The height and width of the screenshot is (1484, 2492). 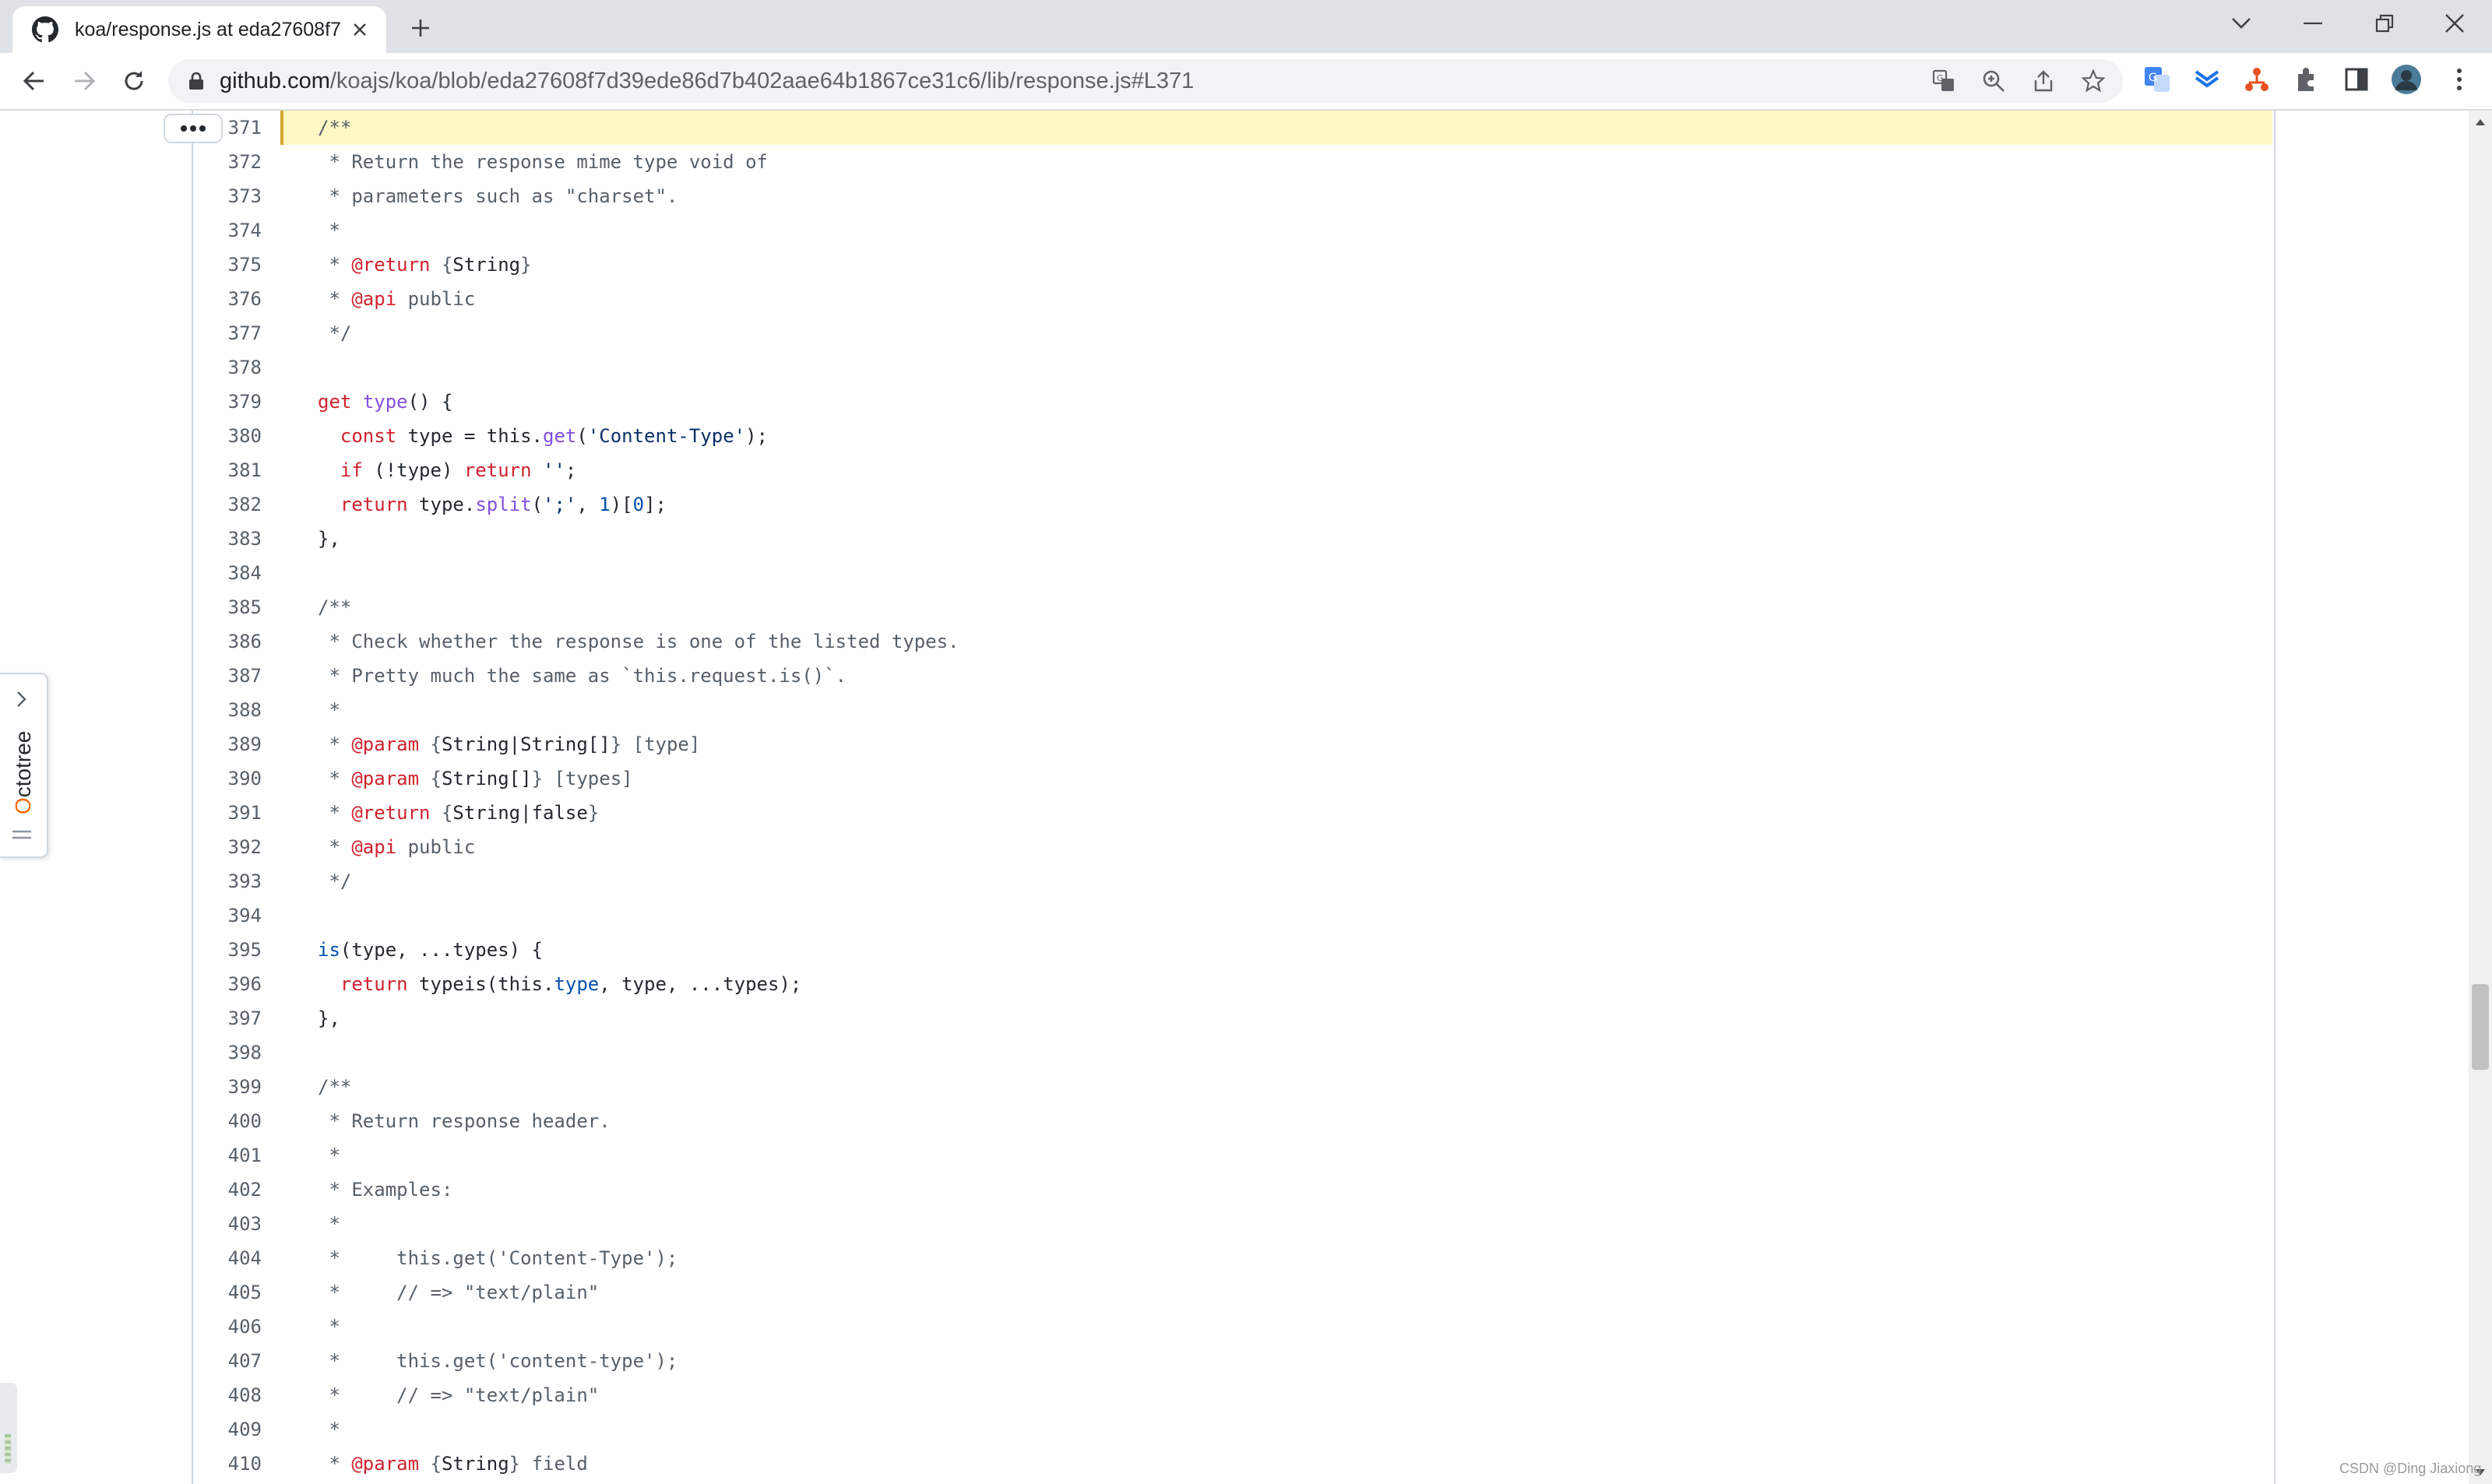 I want to click on line-number: 385, so click(x=227, y=607).